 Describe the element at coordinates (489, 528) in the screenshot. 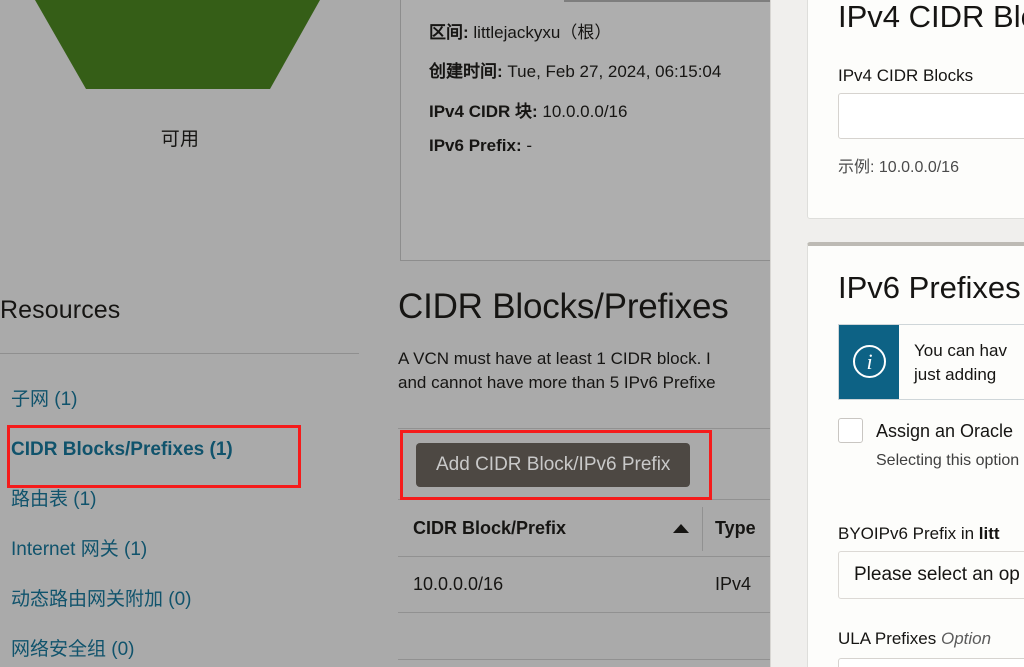

I see `column-header-cidr-block-prefix: CIDR Block/Prefix` at that location.